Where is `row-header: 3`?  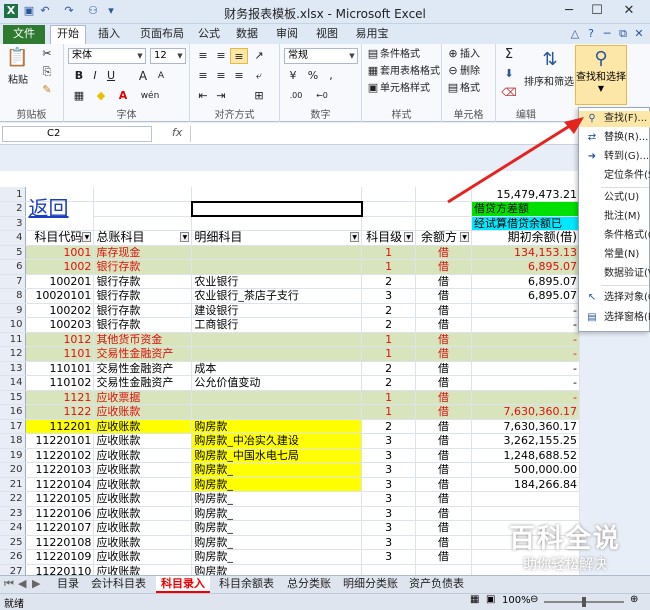
row-header: 3 is located at coordinates (13, 223).